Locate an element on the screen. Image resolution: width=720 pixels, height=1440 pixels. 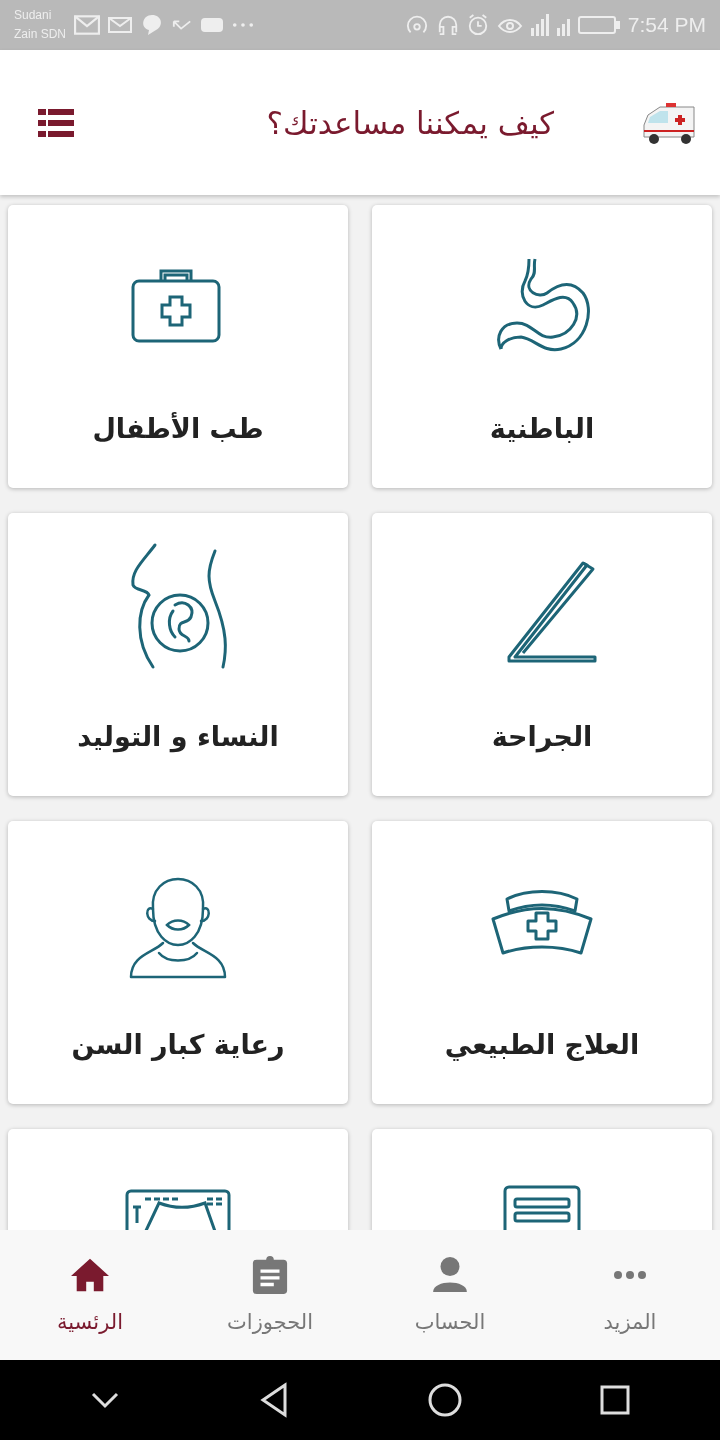
specialty-card: طب الأطفال is located at coordinates (178, 346).